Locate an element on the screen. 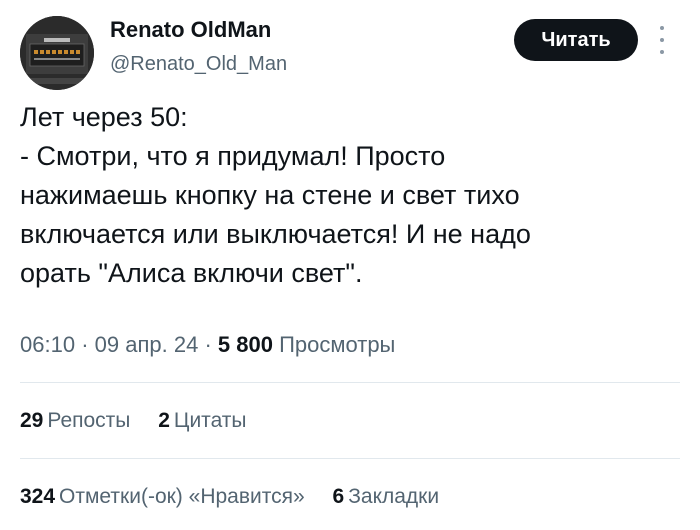 This screenshot has width=700, height=530. likes-count: 324 is located at coordinates (38, 496).